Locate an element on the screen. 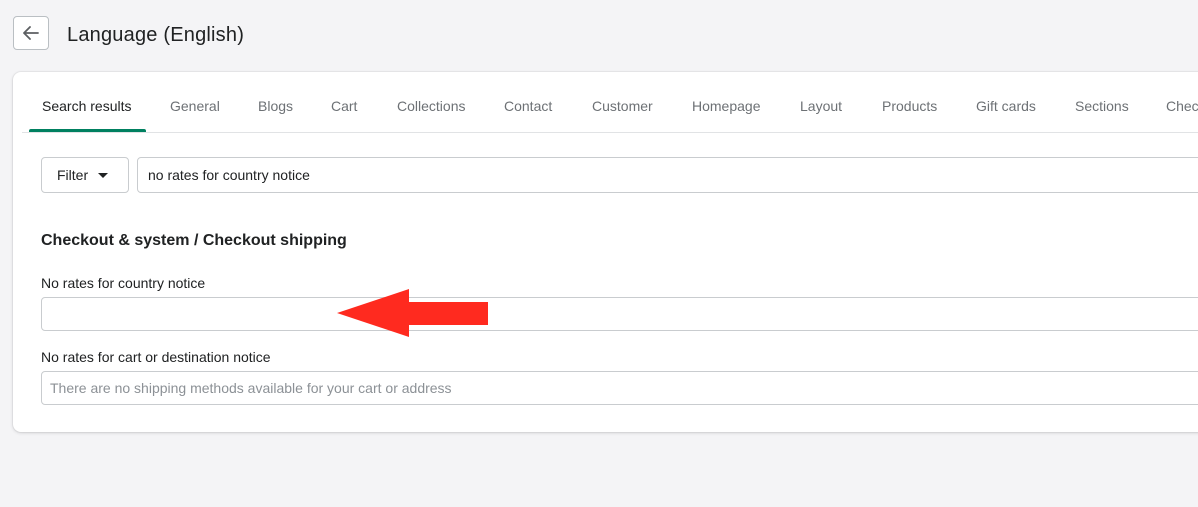 The image size is (1198, 507). tab-gift-cards: Gift cards is located at coordinates (1006, 102).